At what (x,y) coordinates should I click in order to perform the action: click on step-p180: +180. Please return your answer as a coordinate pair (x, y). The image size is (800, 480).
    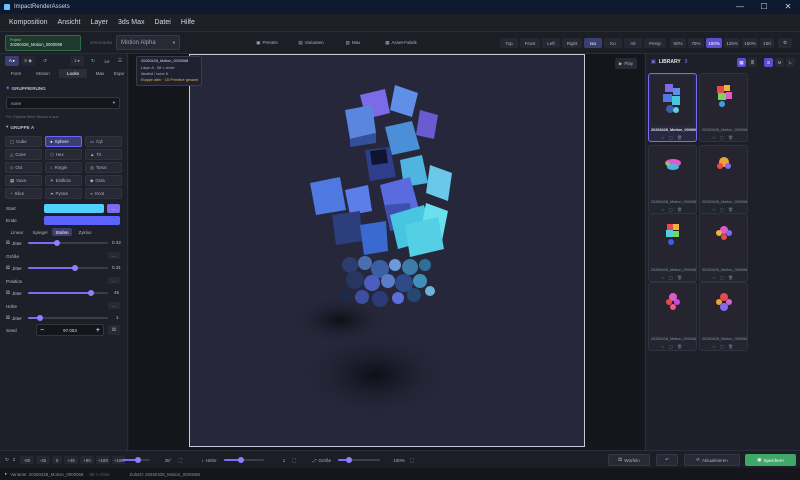
    Looking at the image, I should click on (103, 460).